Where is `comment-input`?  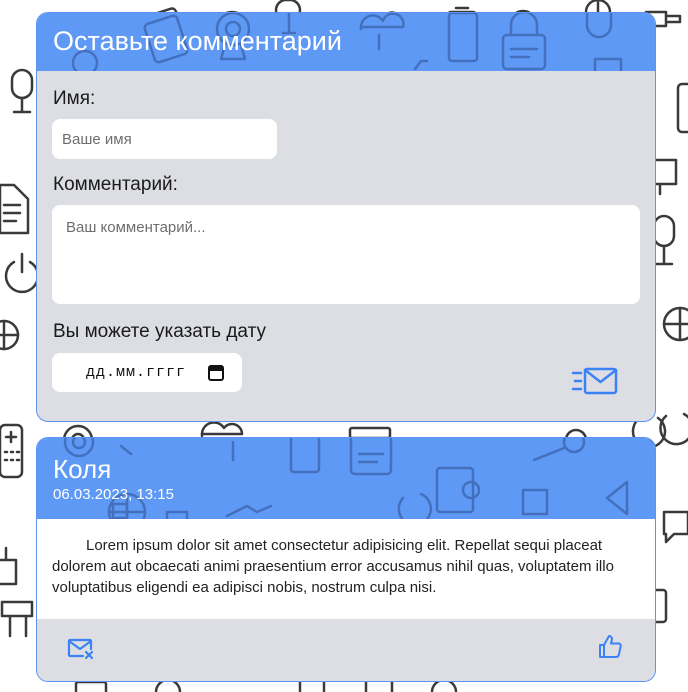
comment-input is located at coordinates (346, 254).